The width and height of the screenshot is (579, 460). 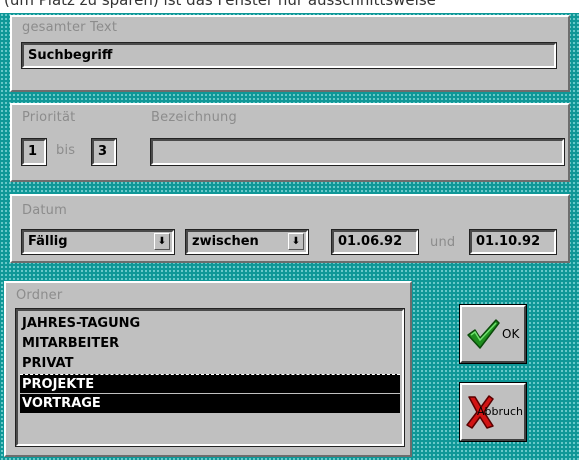 What do you see at coordinates (66, 150) in the screenshot?
I see `priority-bis-label: bis` at bounding box center [66, 150].